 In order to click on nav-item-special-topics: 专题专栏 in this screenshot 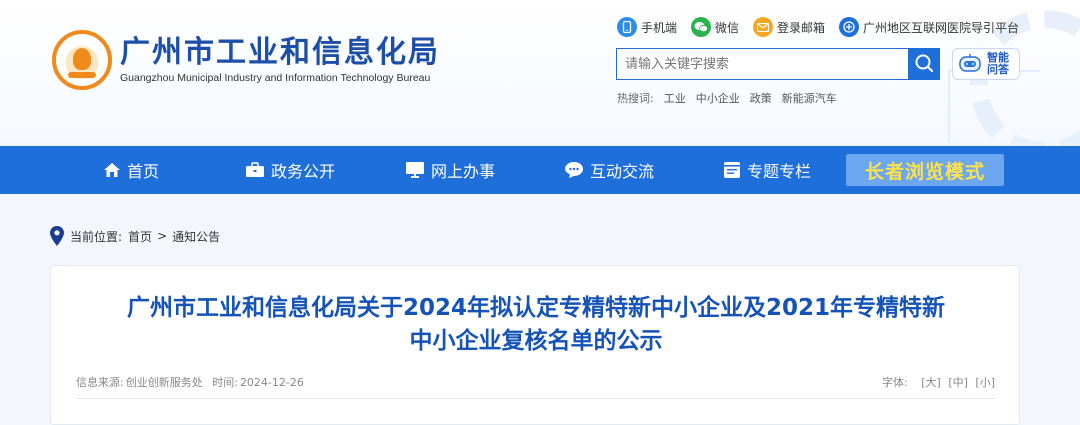, I will do `click(767, 170)`.